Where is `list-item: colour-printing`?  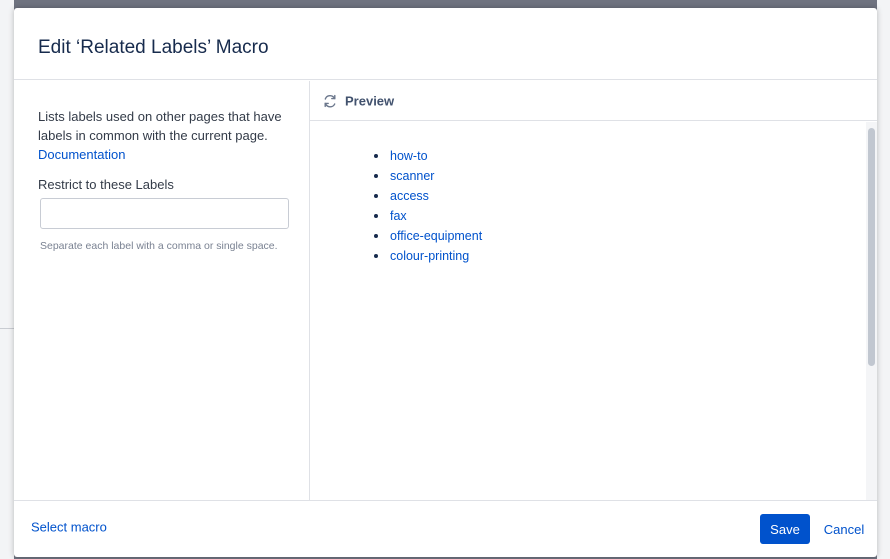 list-item: colour-printing is located at coordinates (426, 256).